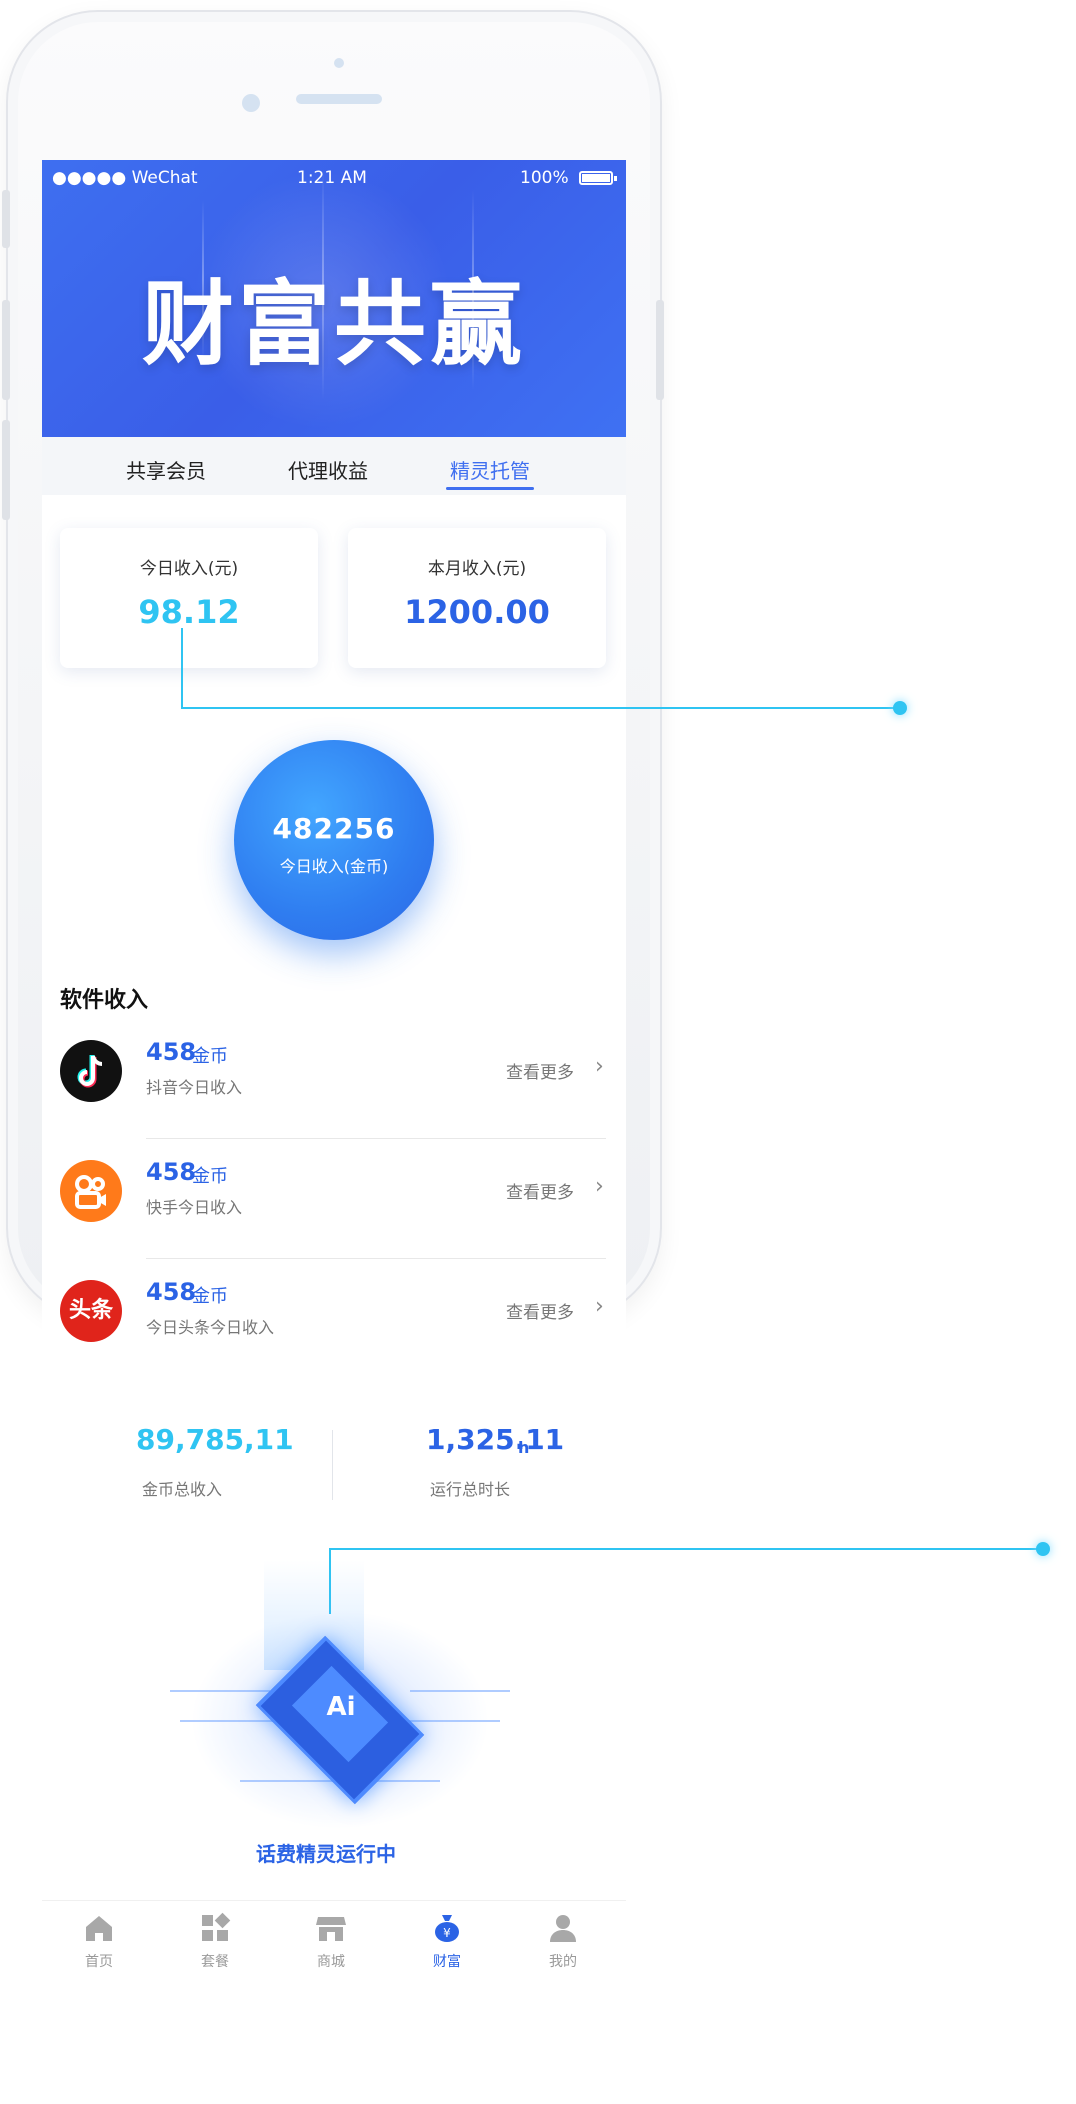 Image resolution: width=1076 pixels, height=2104 pixels. I want to click on wealth-icon: ¥, so click(447, 1928).